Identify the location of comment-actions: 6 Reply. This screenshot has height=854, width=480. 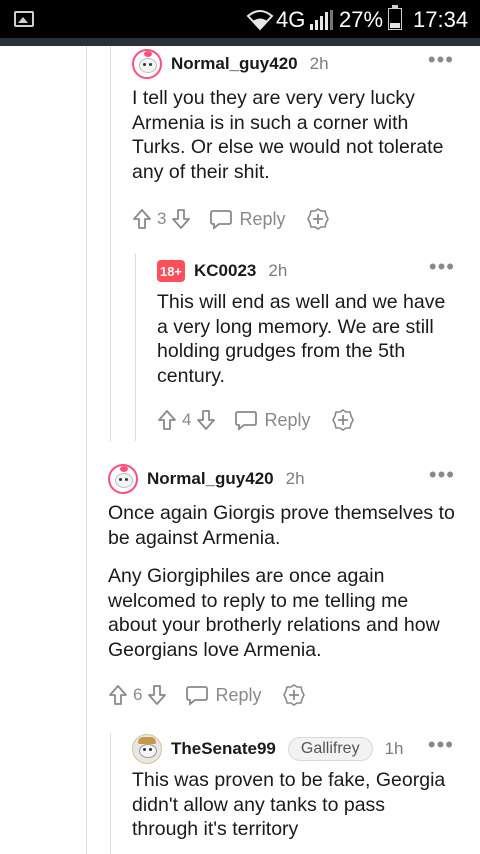
(281, 695).